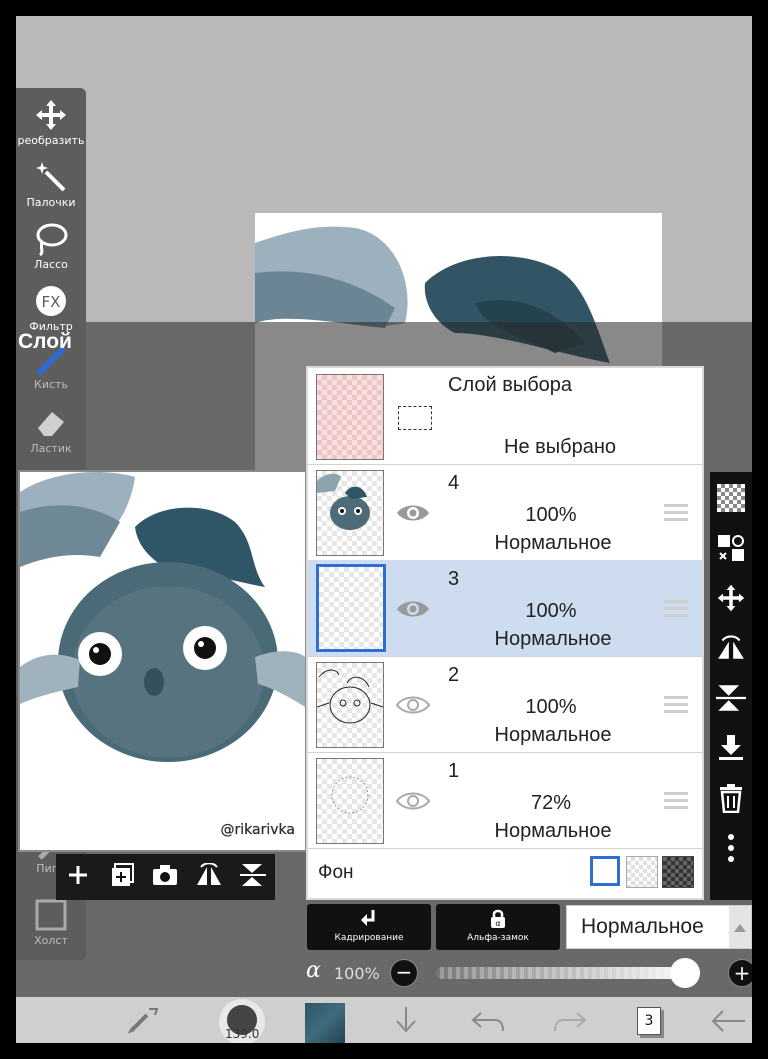 This screenshot has width=768, height=1059. What do you see at coordinates (505, 608) in the screenshot?
I see `layer-row-selected: 3 100% Нормальное` at bounding box center [505, 608].